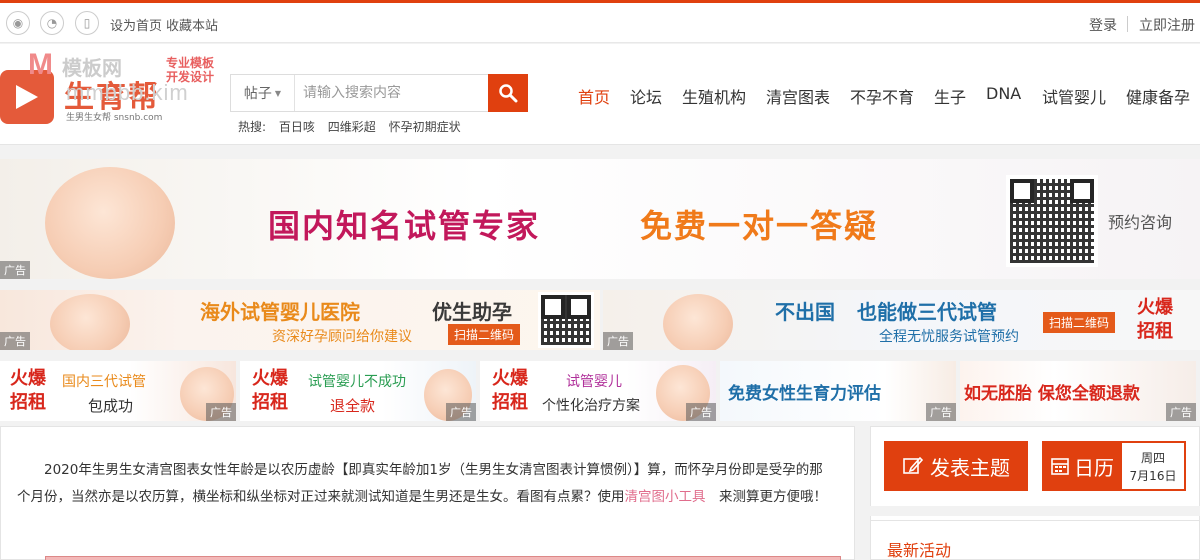 This screenshot has width=1200, height=560. I want to click on search-type-select: 帖子 ▼, so click(263, 93).